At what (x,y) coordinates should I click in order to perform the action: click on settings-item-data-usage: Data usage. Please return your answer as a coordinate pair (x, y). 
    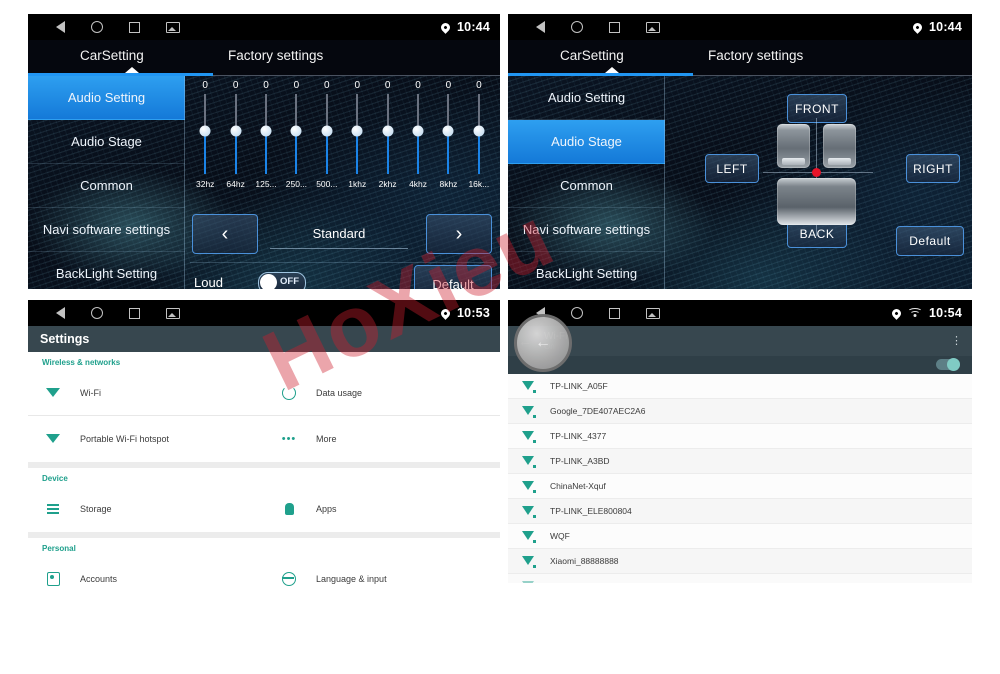
    Looking at the image, I should click on (382, 393).